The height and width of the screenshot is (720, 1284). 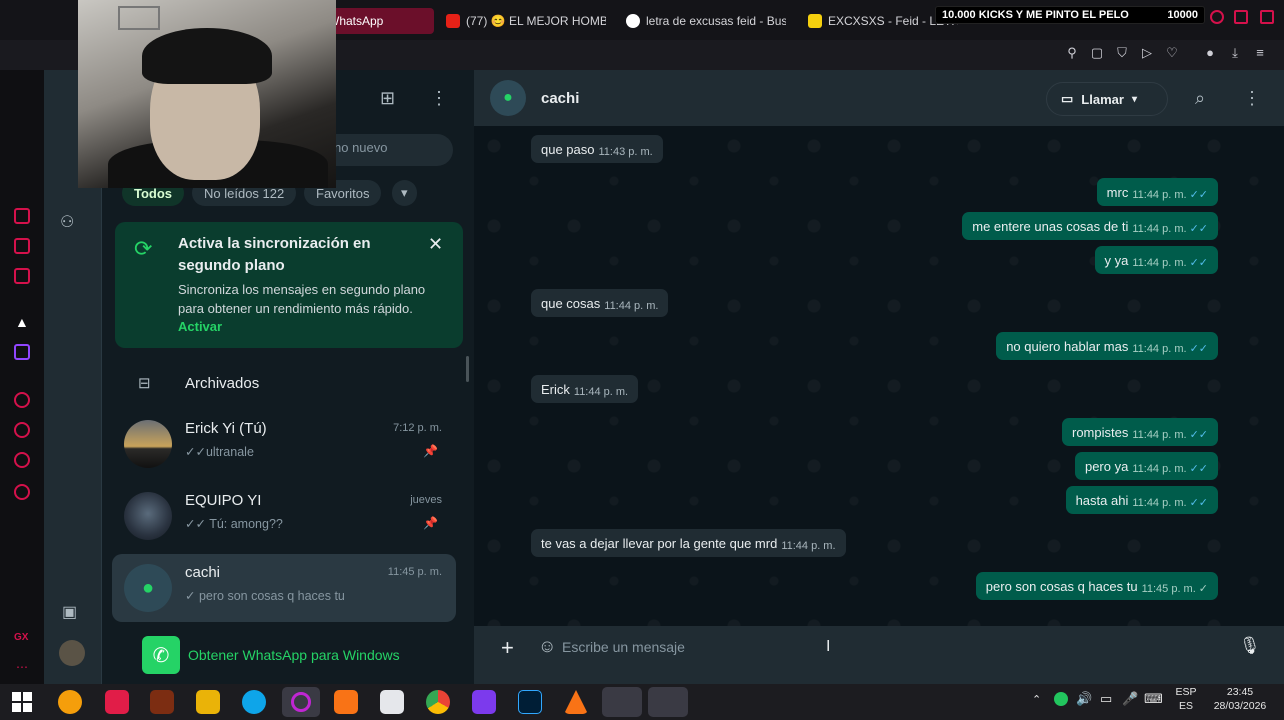 What do you see at coordinates (392, 702) in the screenshot?
I see `taskbar-capcut-icon` at bounding box center [392, 702].